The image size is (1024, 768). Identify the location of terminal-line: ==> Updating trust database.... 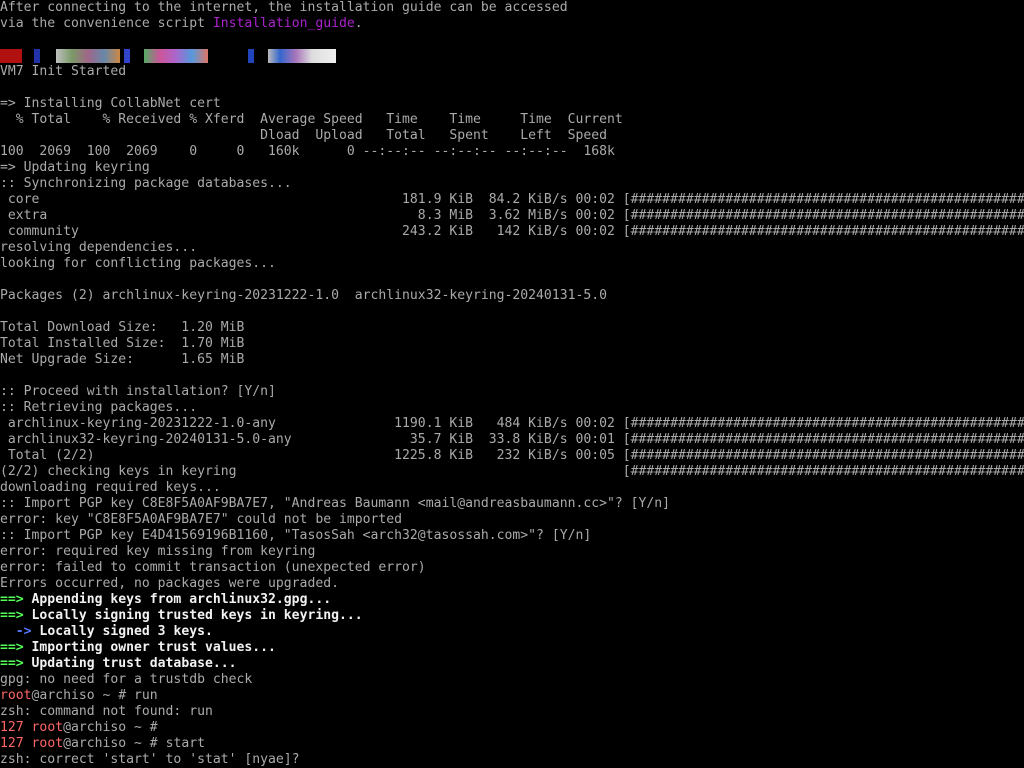
(512, 664).